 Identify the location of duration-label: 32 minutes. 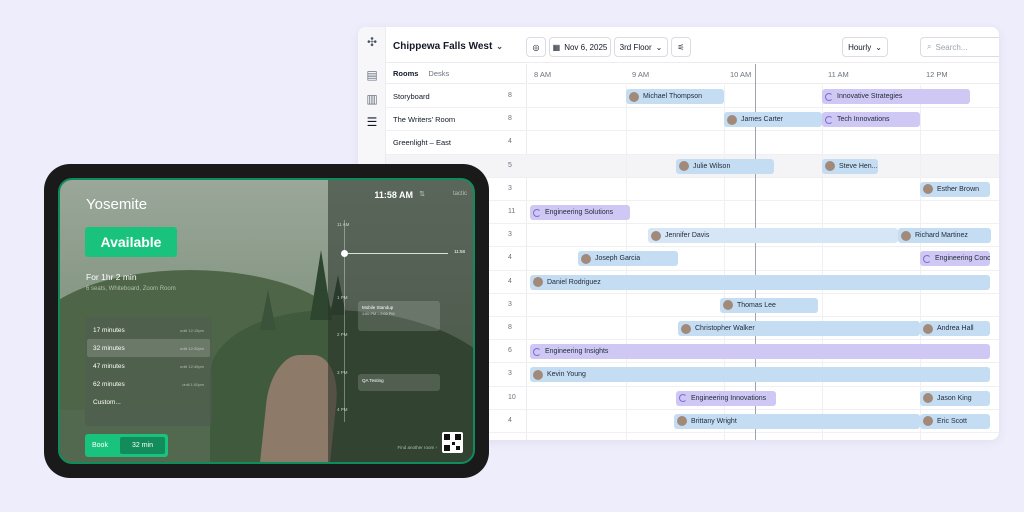
(109, 348).